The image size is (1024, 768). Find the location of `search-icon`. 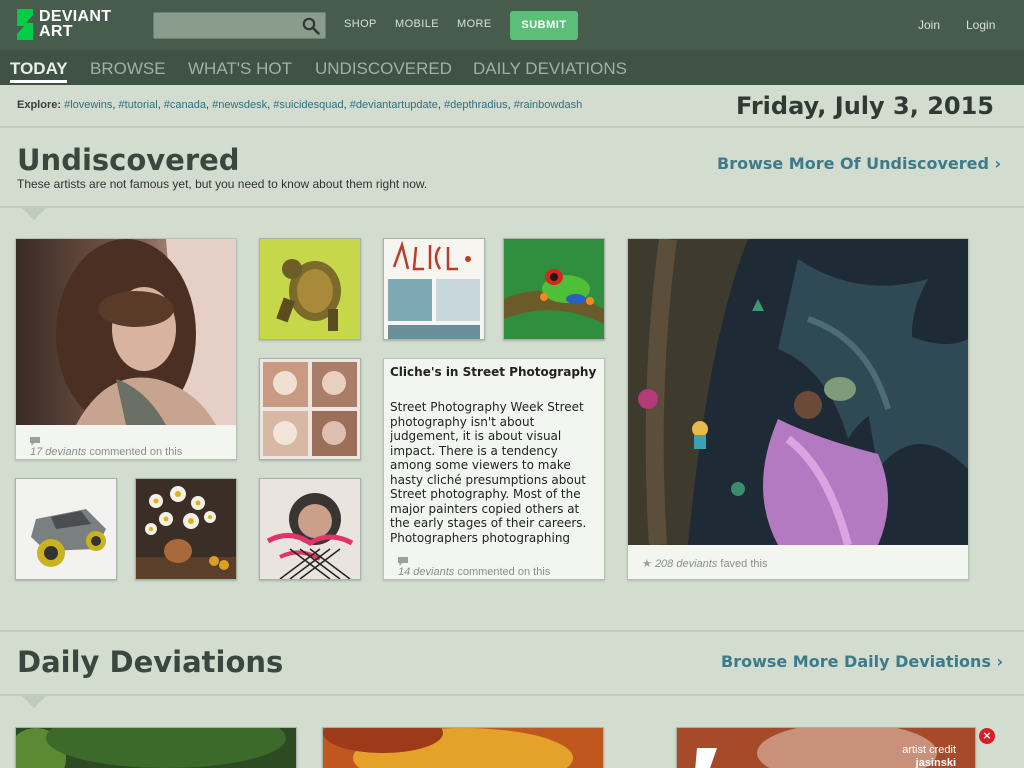

search-icon is located at coordinates (311, 26).